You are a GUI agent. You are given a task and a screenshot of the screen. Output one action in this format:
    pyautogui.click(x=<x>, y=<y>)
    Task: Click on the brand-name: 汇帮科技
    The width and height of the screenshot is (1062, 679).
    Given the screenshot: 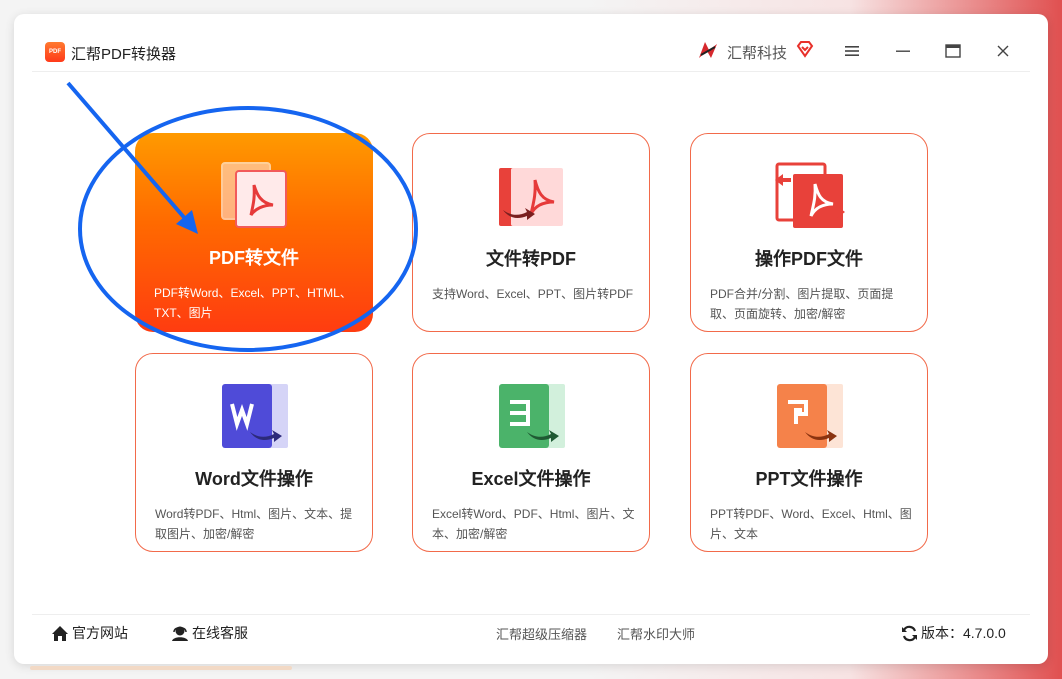 What is the action you would take?
    pyautogui.click(x=757, y=53)
    